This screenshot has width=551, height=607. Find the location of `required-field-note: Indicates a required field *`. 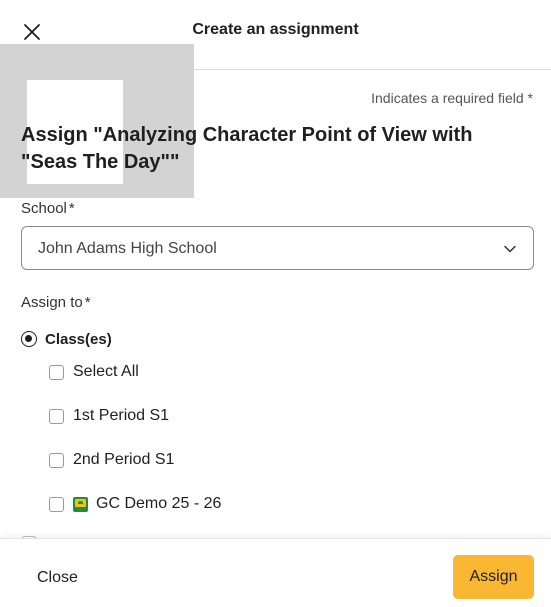

required-field-note: Indicates a required field * is located at coordinates (452, 98).